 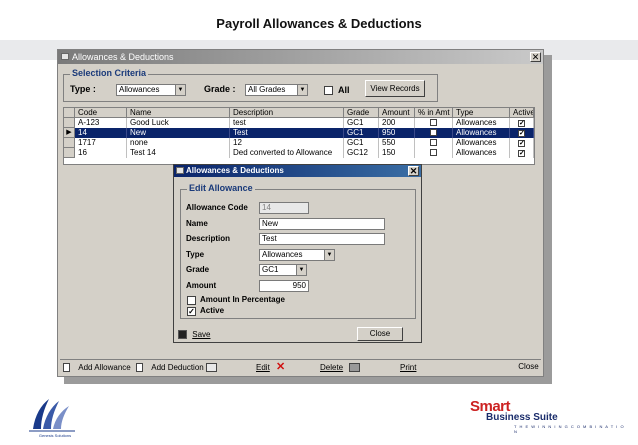 I want to click on cell-code: 16, so click(x=101, y=153).